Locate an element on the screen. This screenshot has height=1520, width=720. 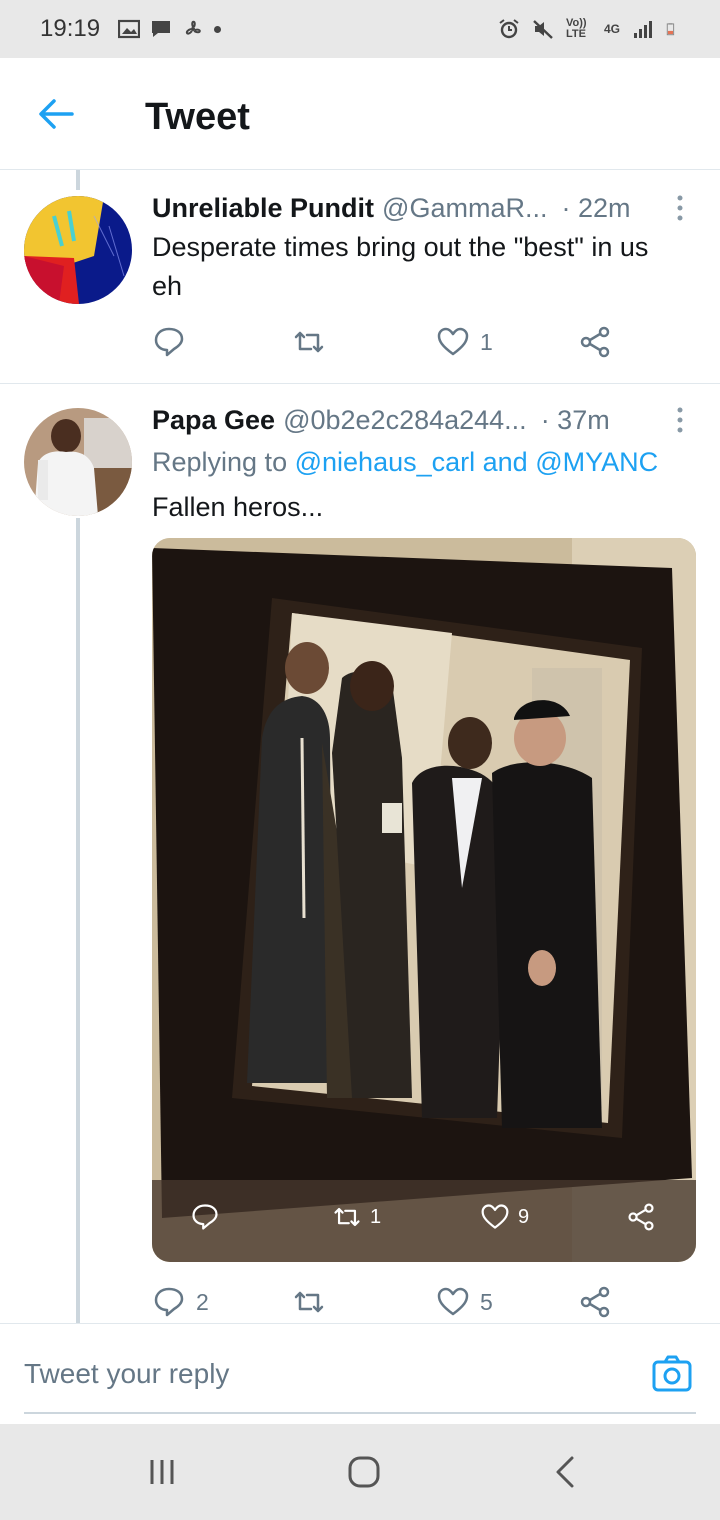
signal-icon is located at coordinates (643, 29).